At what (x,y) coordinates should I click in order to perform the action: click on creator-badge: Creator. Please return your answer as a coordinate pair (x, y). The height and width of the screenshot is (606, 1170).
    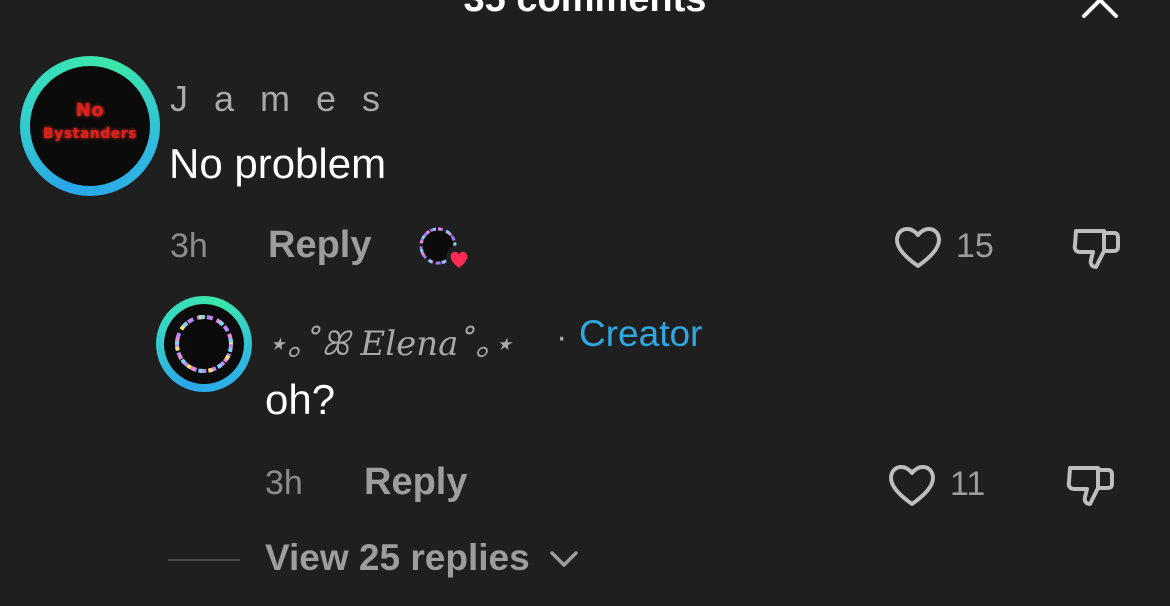
    Looking at the image, I should click on (641, 333).